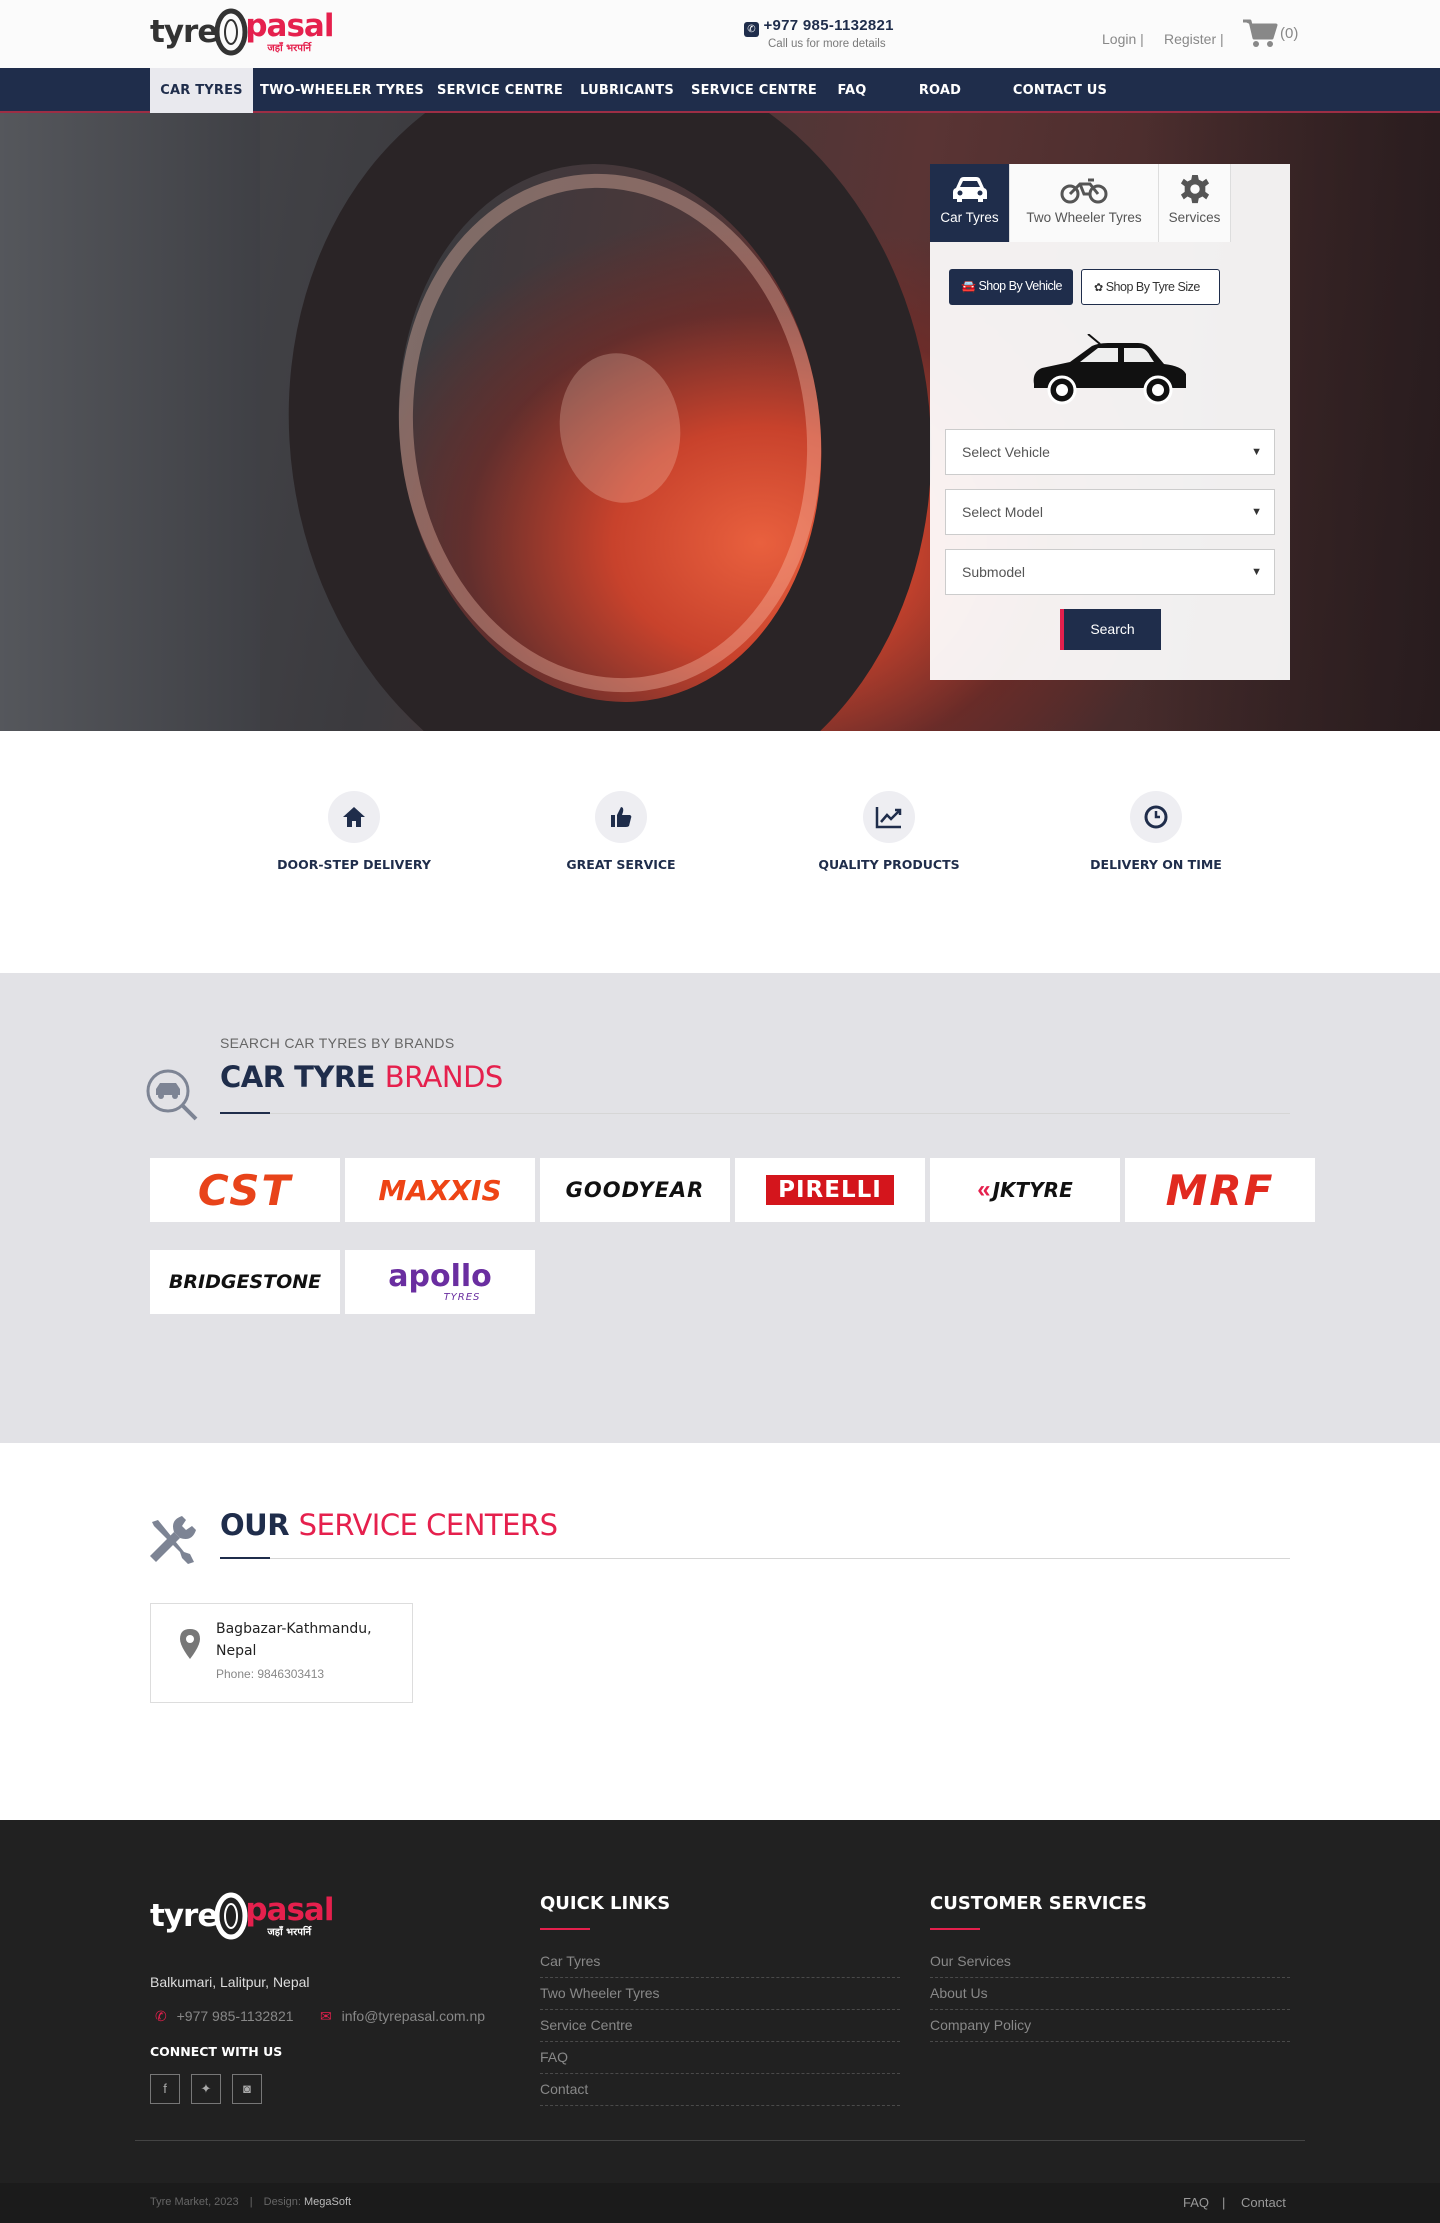  I want to click on service-centers-title: OUR SERVICE CENTERS, so click(389, 1525).